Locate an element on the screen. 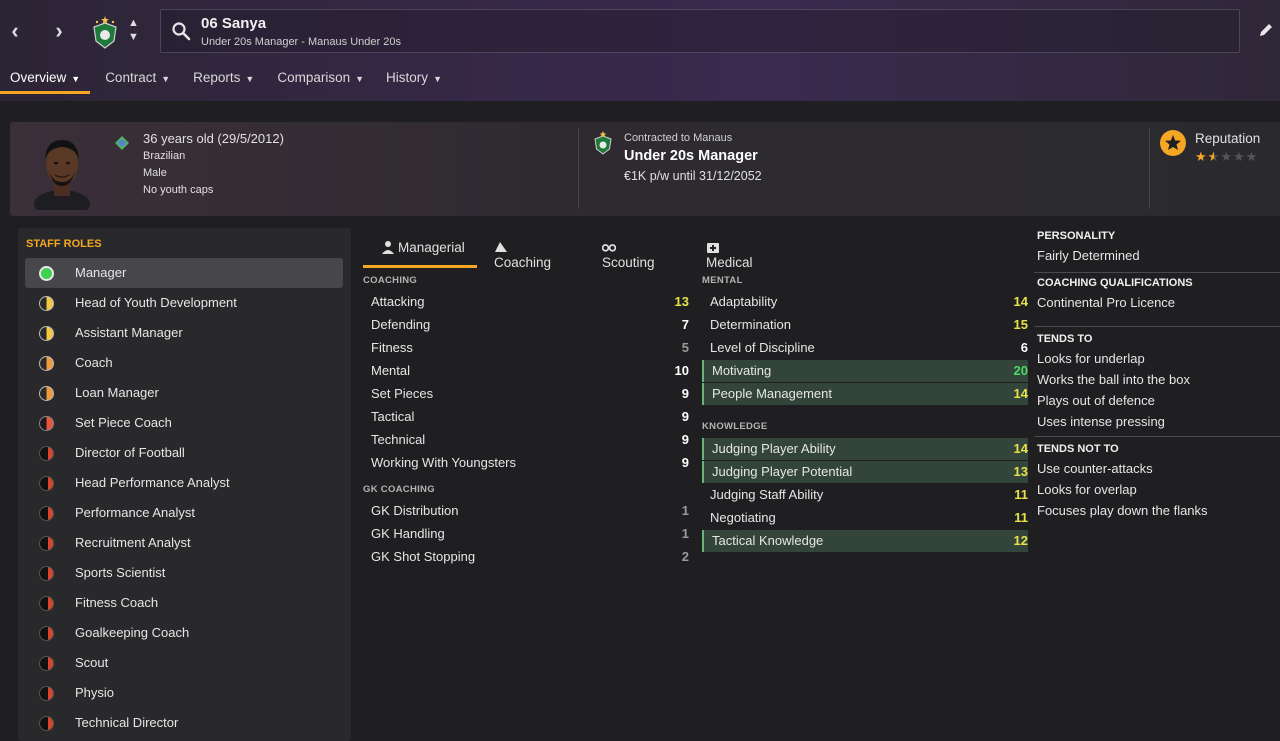 Image resolution: width=1280 pixels, height=741 pixels. attribute-value: 5 is located at coordinates (685, 347).